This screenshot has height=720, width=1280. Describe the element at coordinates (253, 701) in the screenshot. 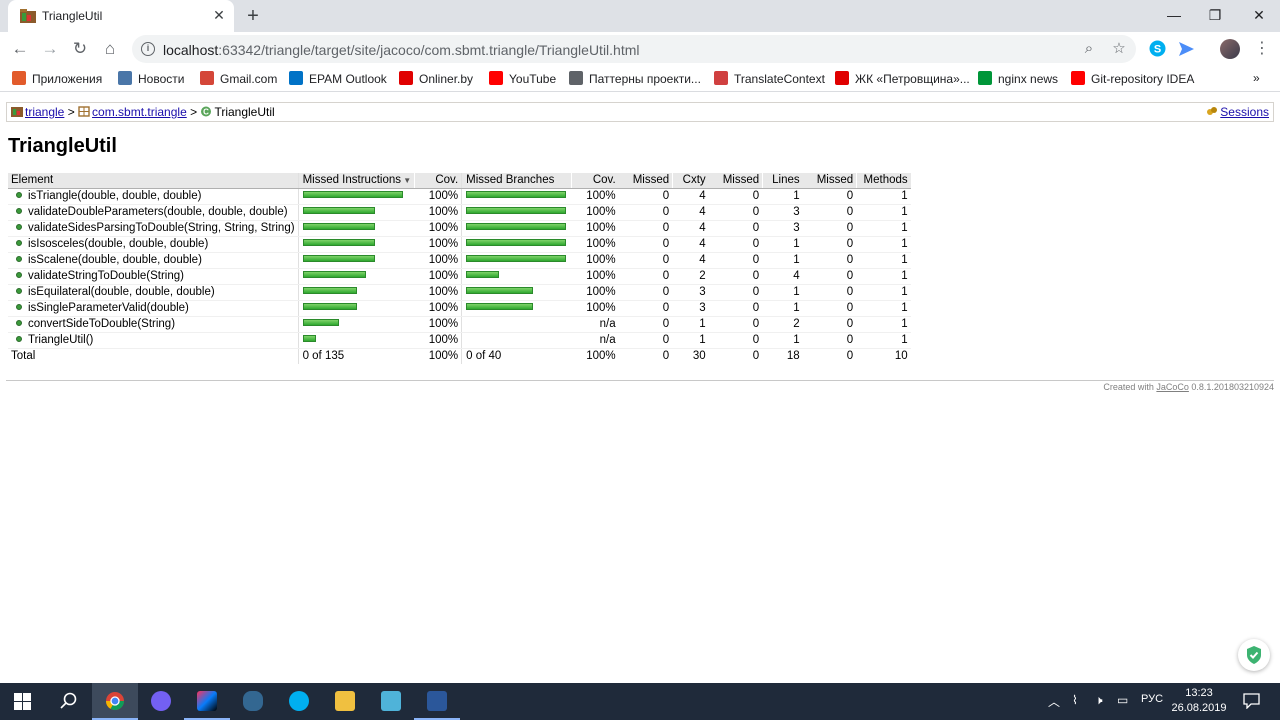

I see `postgres-taskbar-icon` at that location.